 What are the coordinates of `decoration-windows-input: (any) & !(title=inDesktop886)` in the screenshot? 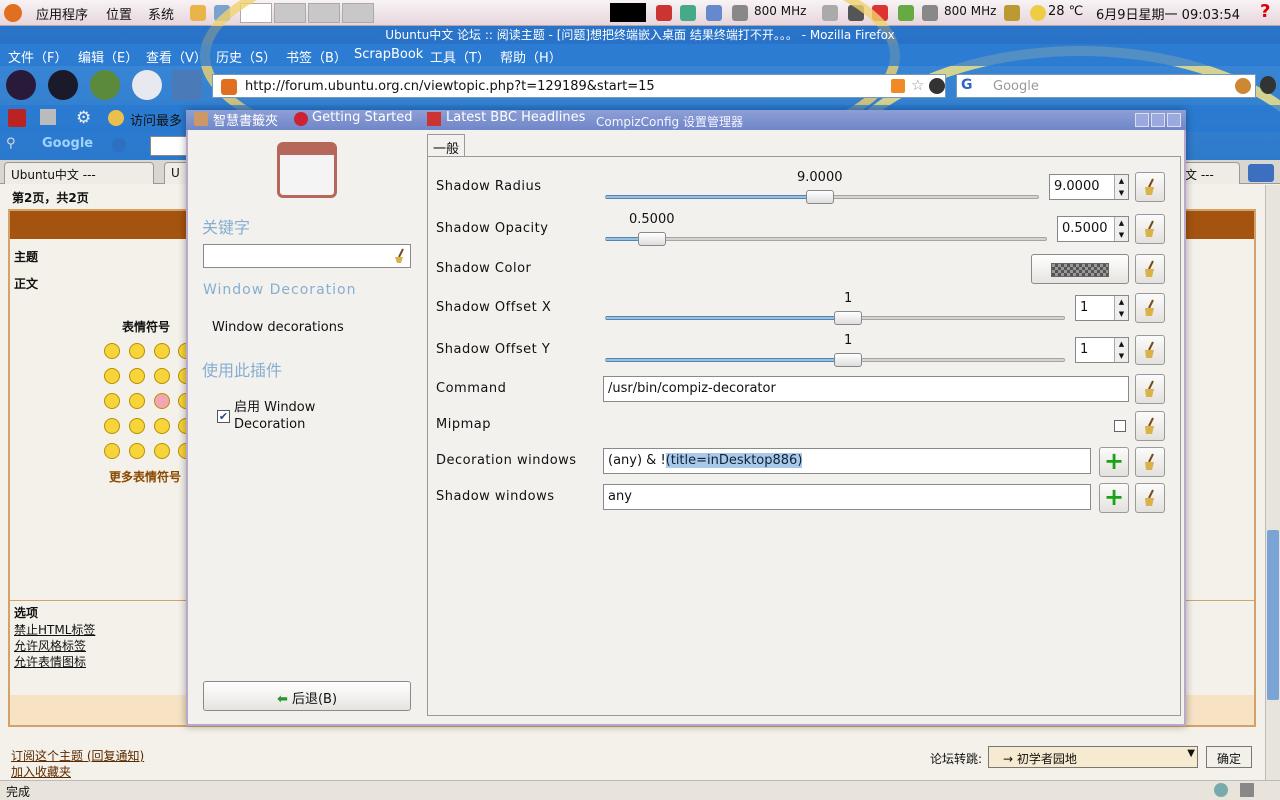 It's located at (847, 461).